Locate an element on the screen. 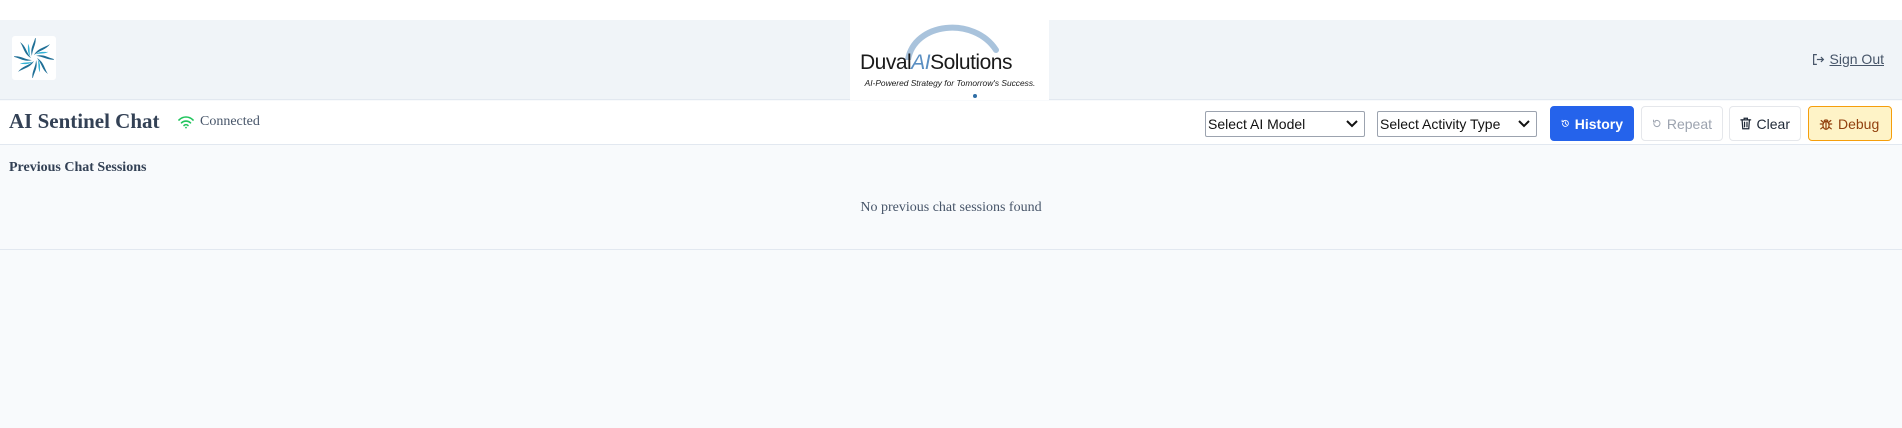  repeat-button-label: Repeat is located at coordinates (1689, 123).